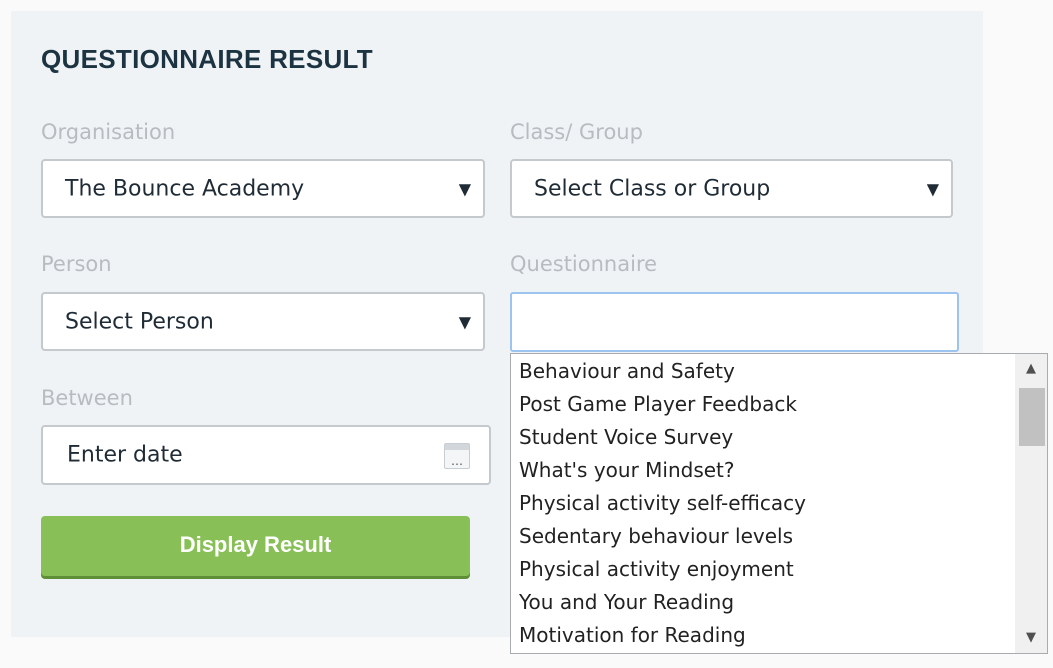 This screenshot has height=668, width=1053. I want to click on page-title: QUESTIONNAIRE RESULT, so click(207, 59).